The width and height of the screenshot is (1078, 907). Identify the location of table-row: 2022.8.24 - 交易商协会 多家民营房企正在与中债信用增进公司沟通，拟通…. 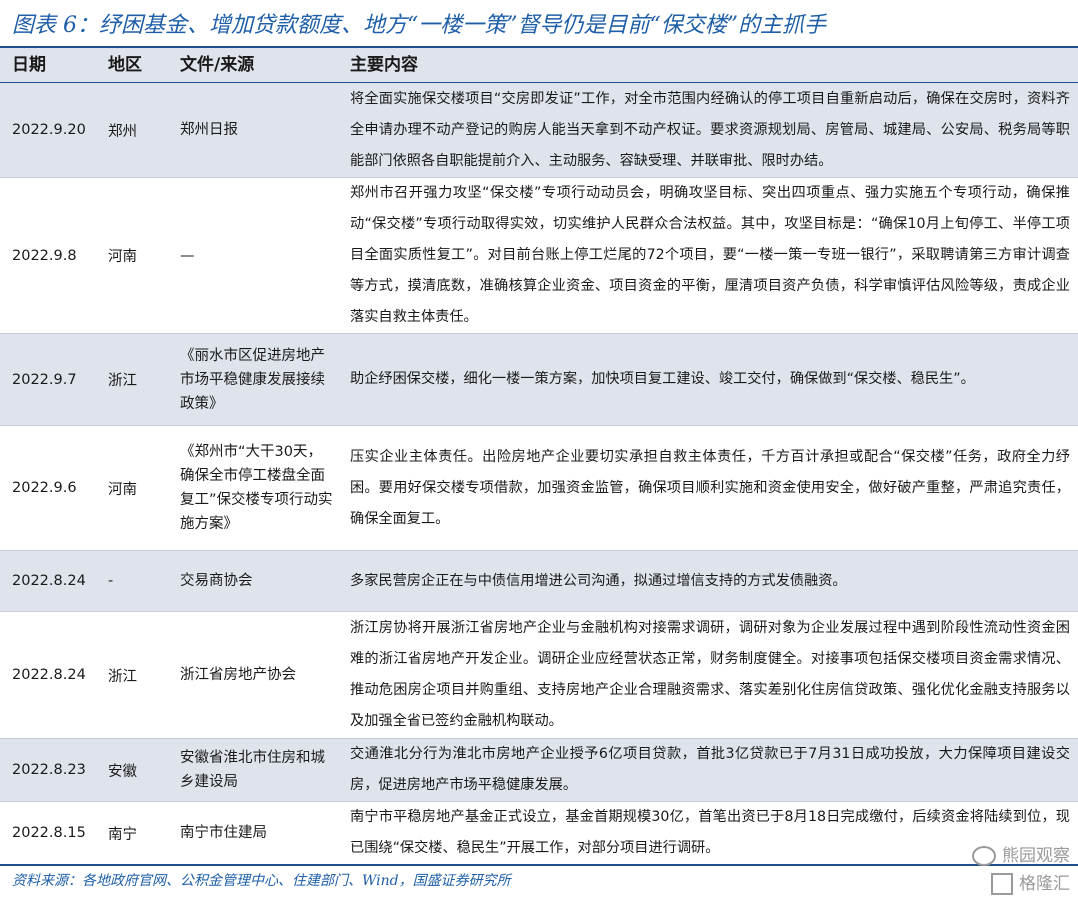
(539, 581).